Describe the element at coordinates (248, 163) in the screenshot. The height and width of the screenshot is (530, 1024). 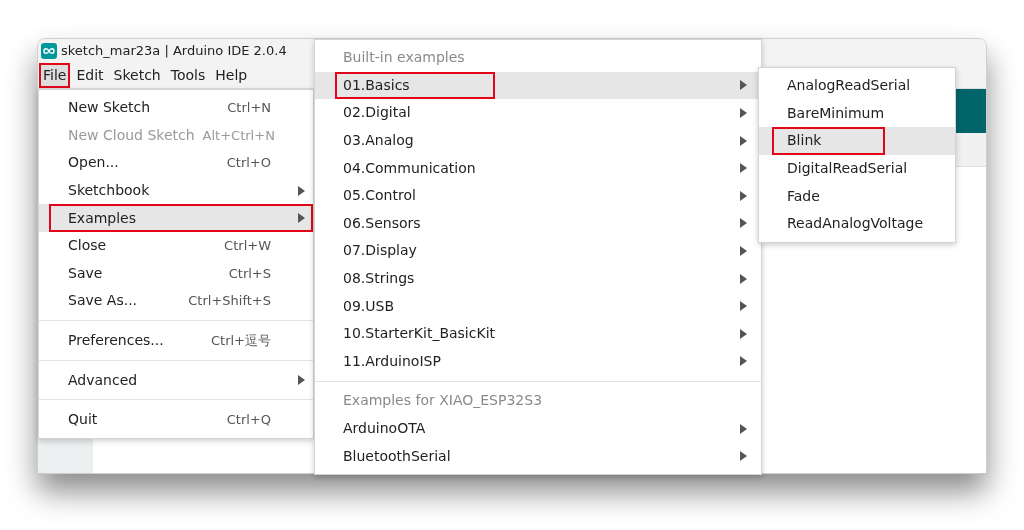
I see `shortcut-label: Ctrl+O` at that location.